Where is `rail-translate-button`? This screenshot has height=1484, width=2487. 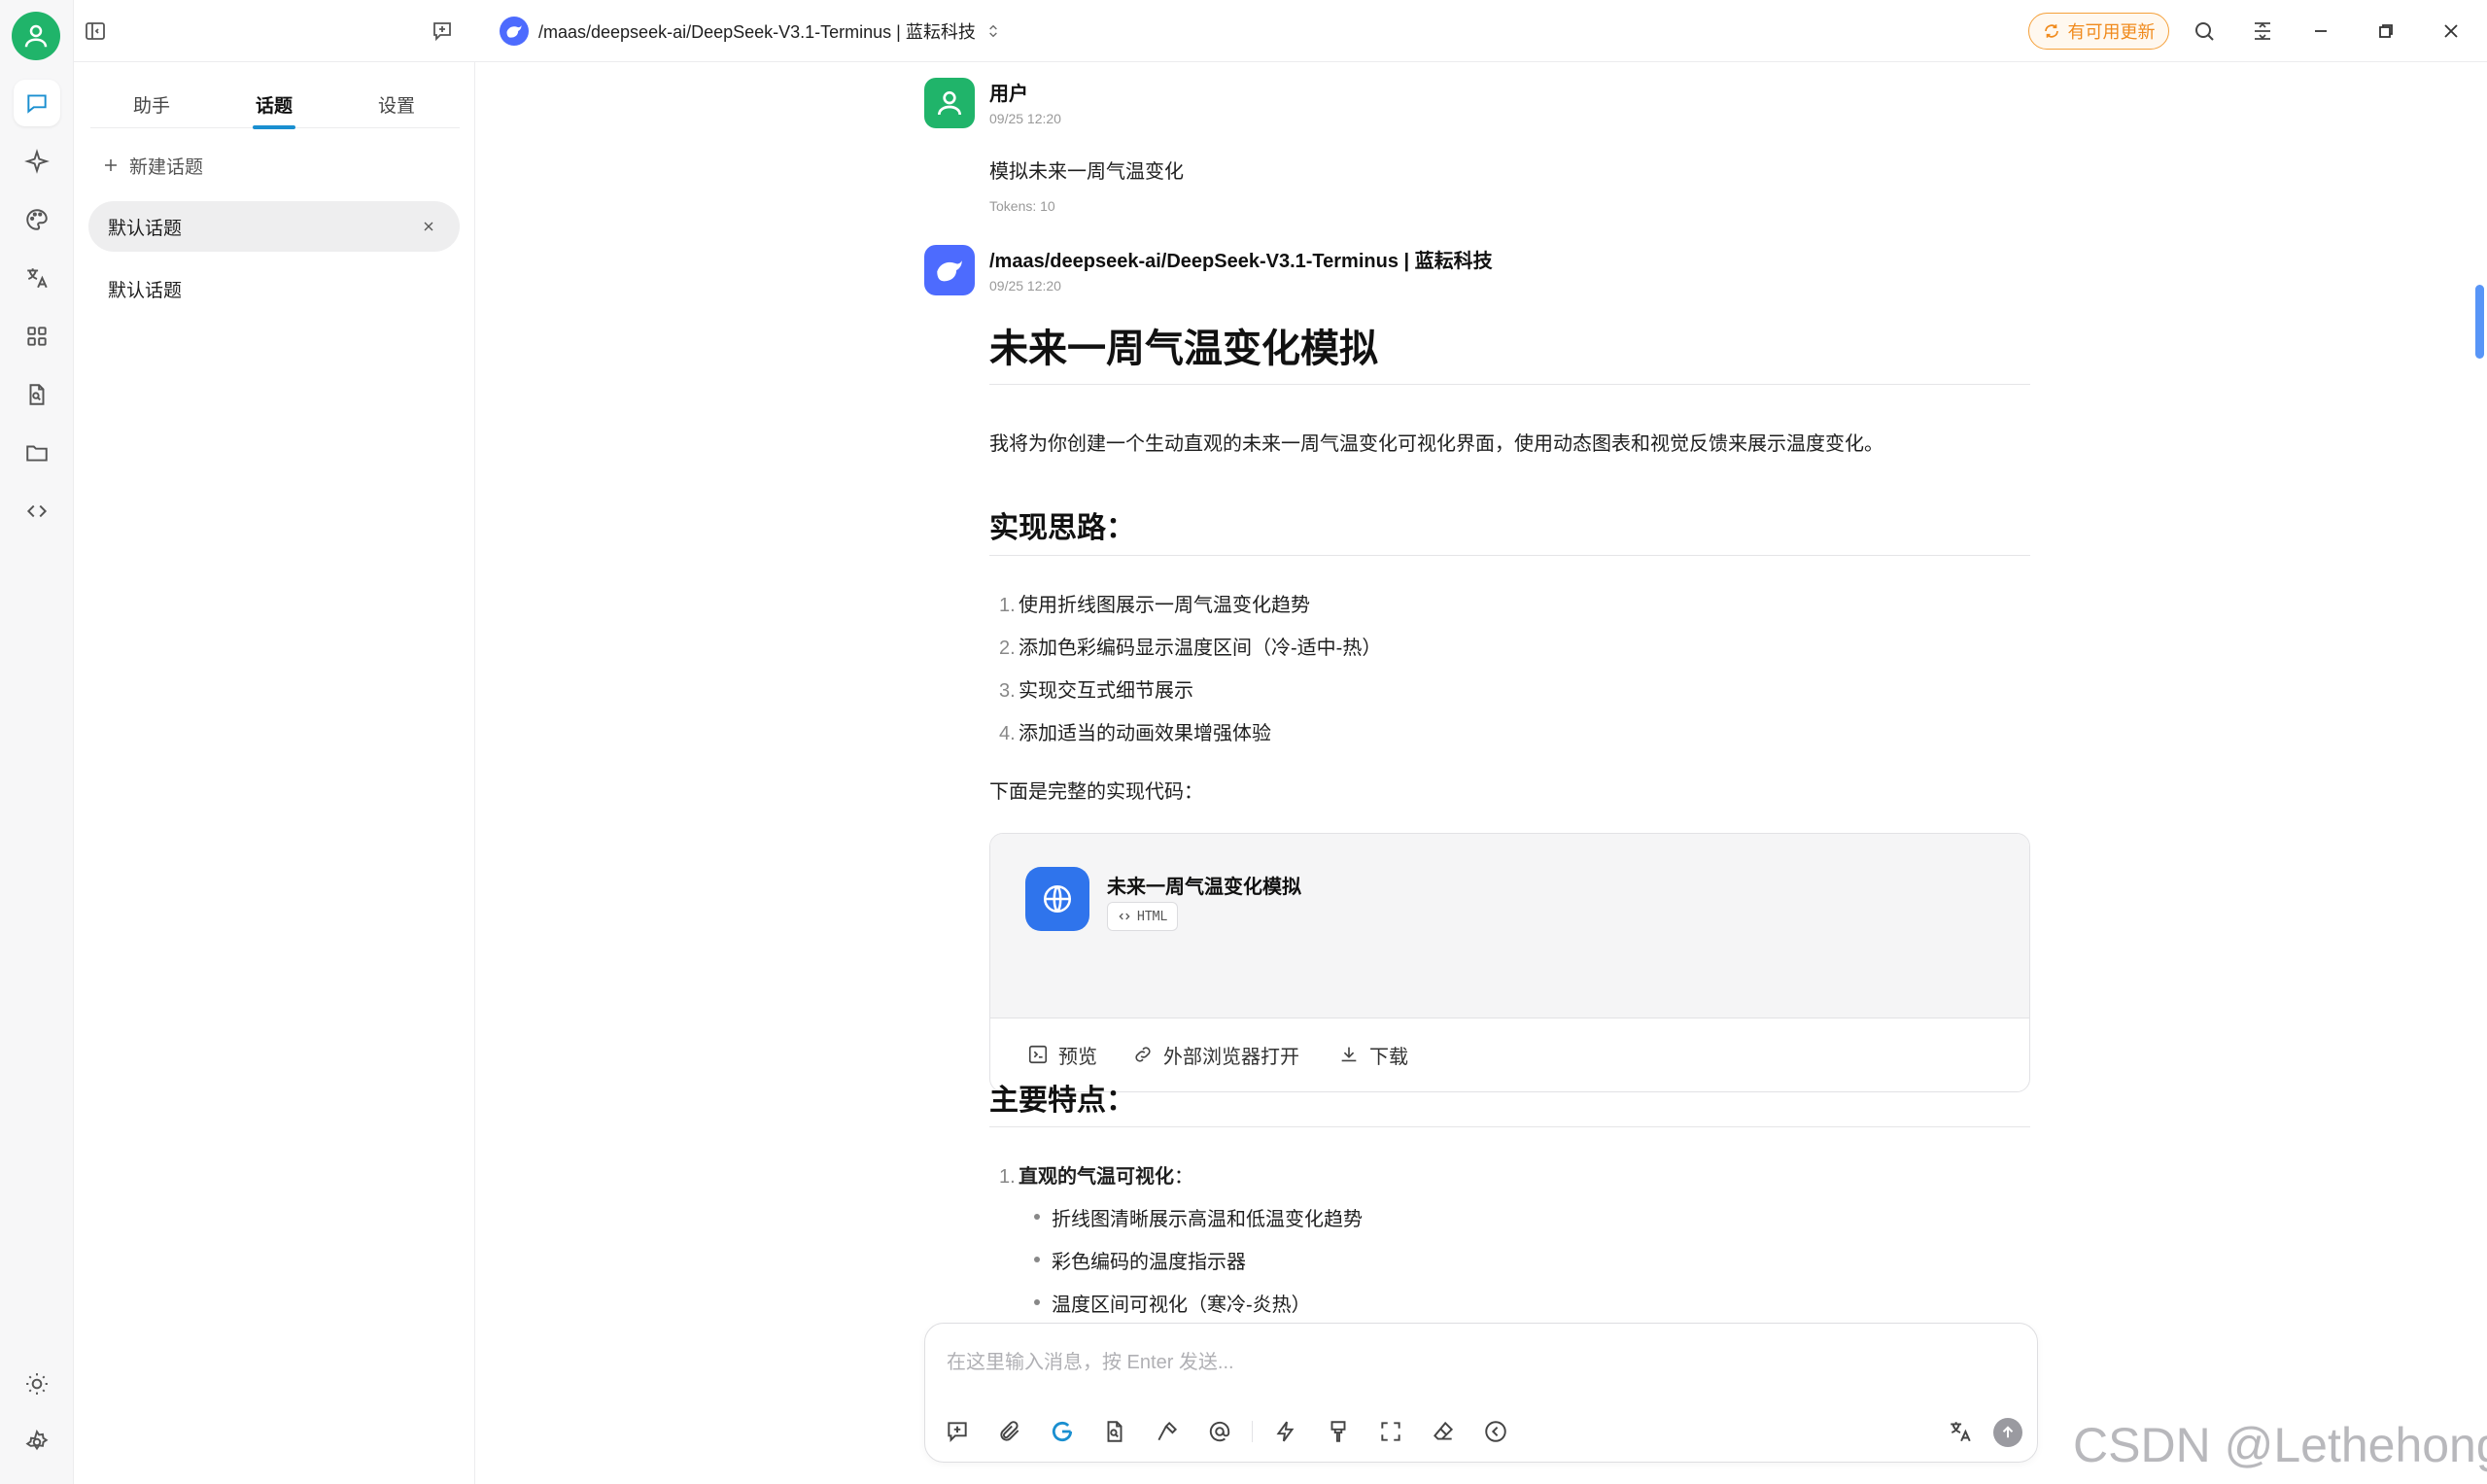
rail-translate-button is located at coordinates (37, 278).